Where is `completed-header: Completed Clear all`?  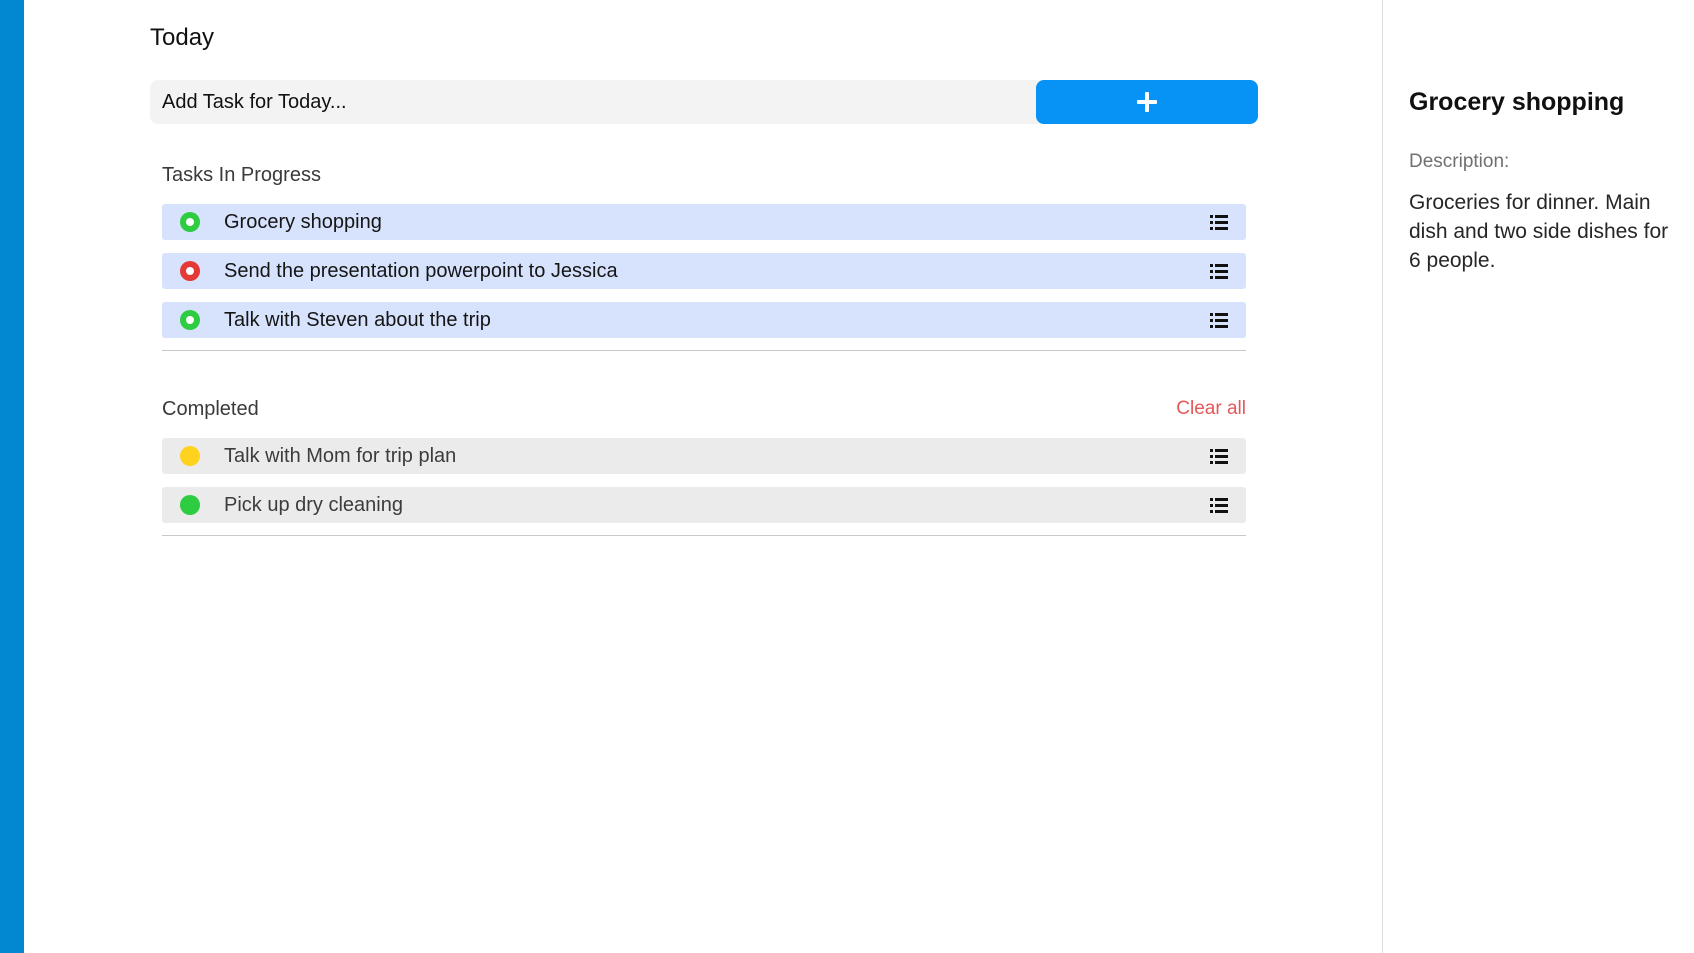 completed-header: Completed Clear all is located at coordinates (704, 409).